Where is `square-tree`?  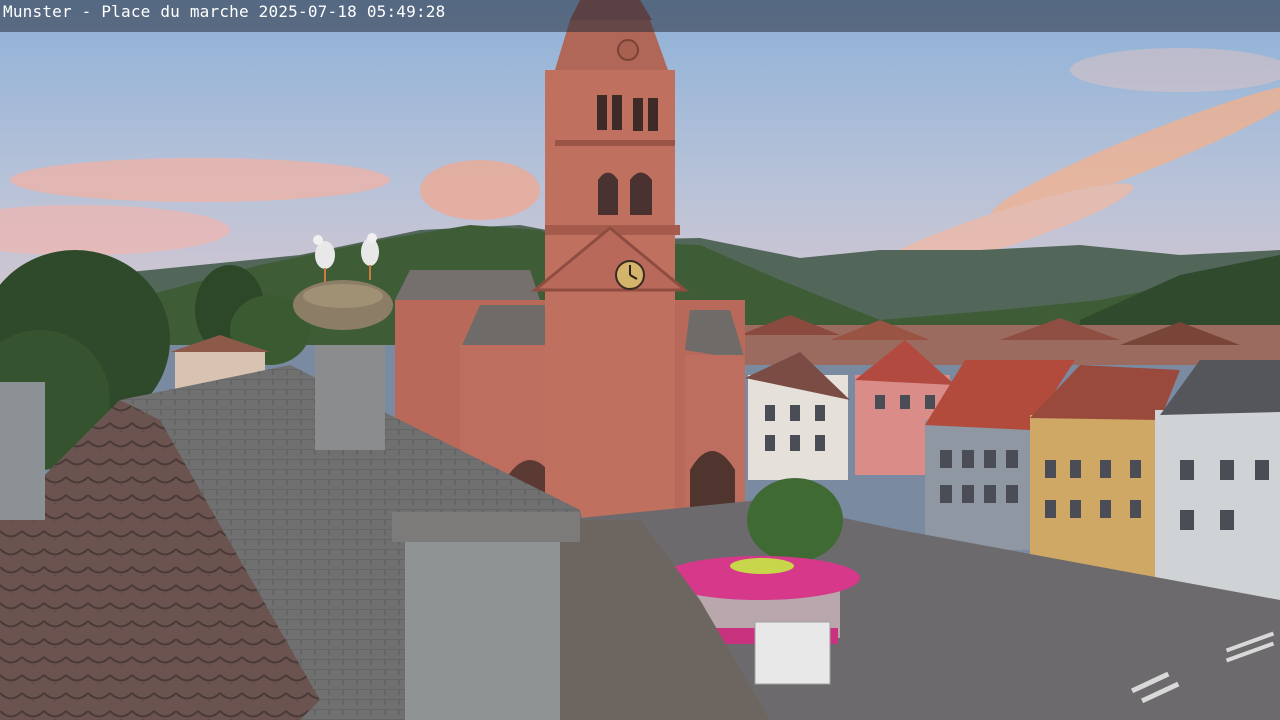 square-tree is located at coordinates (795, 520).